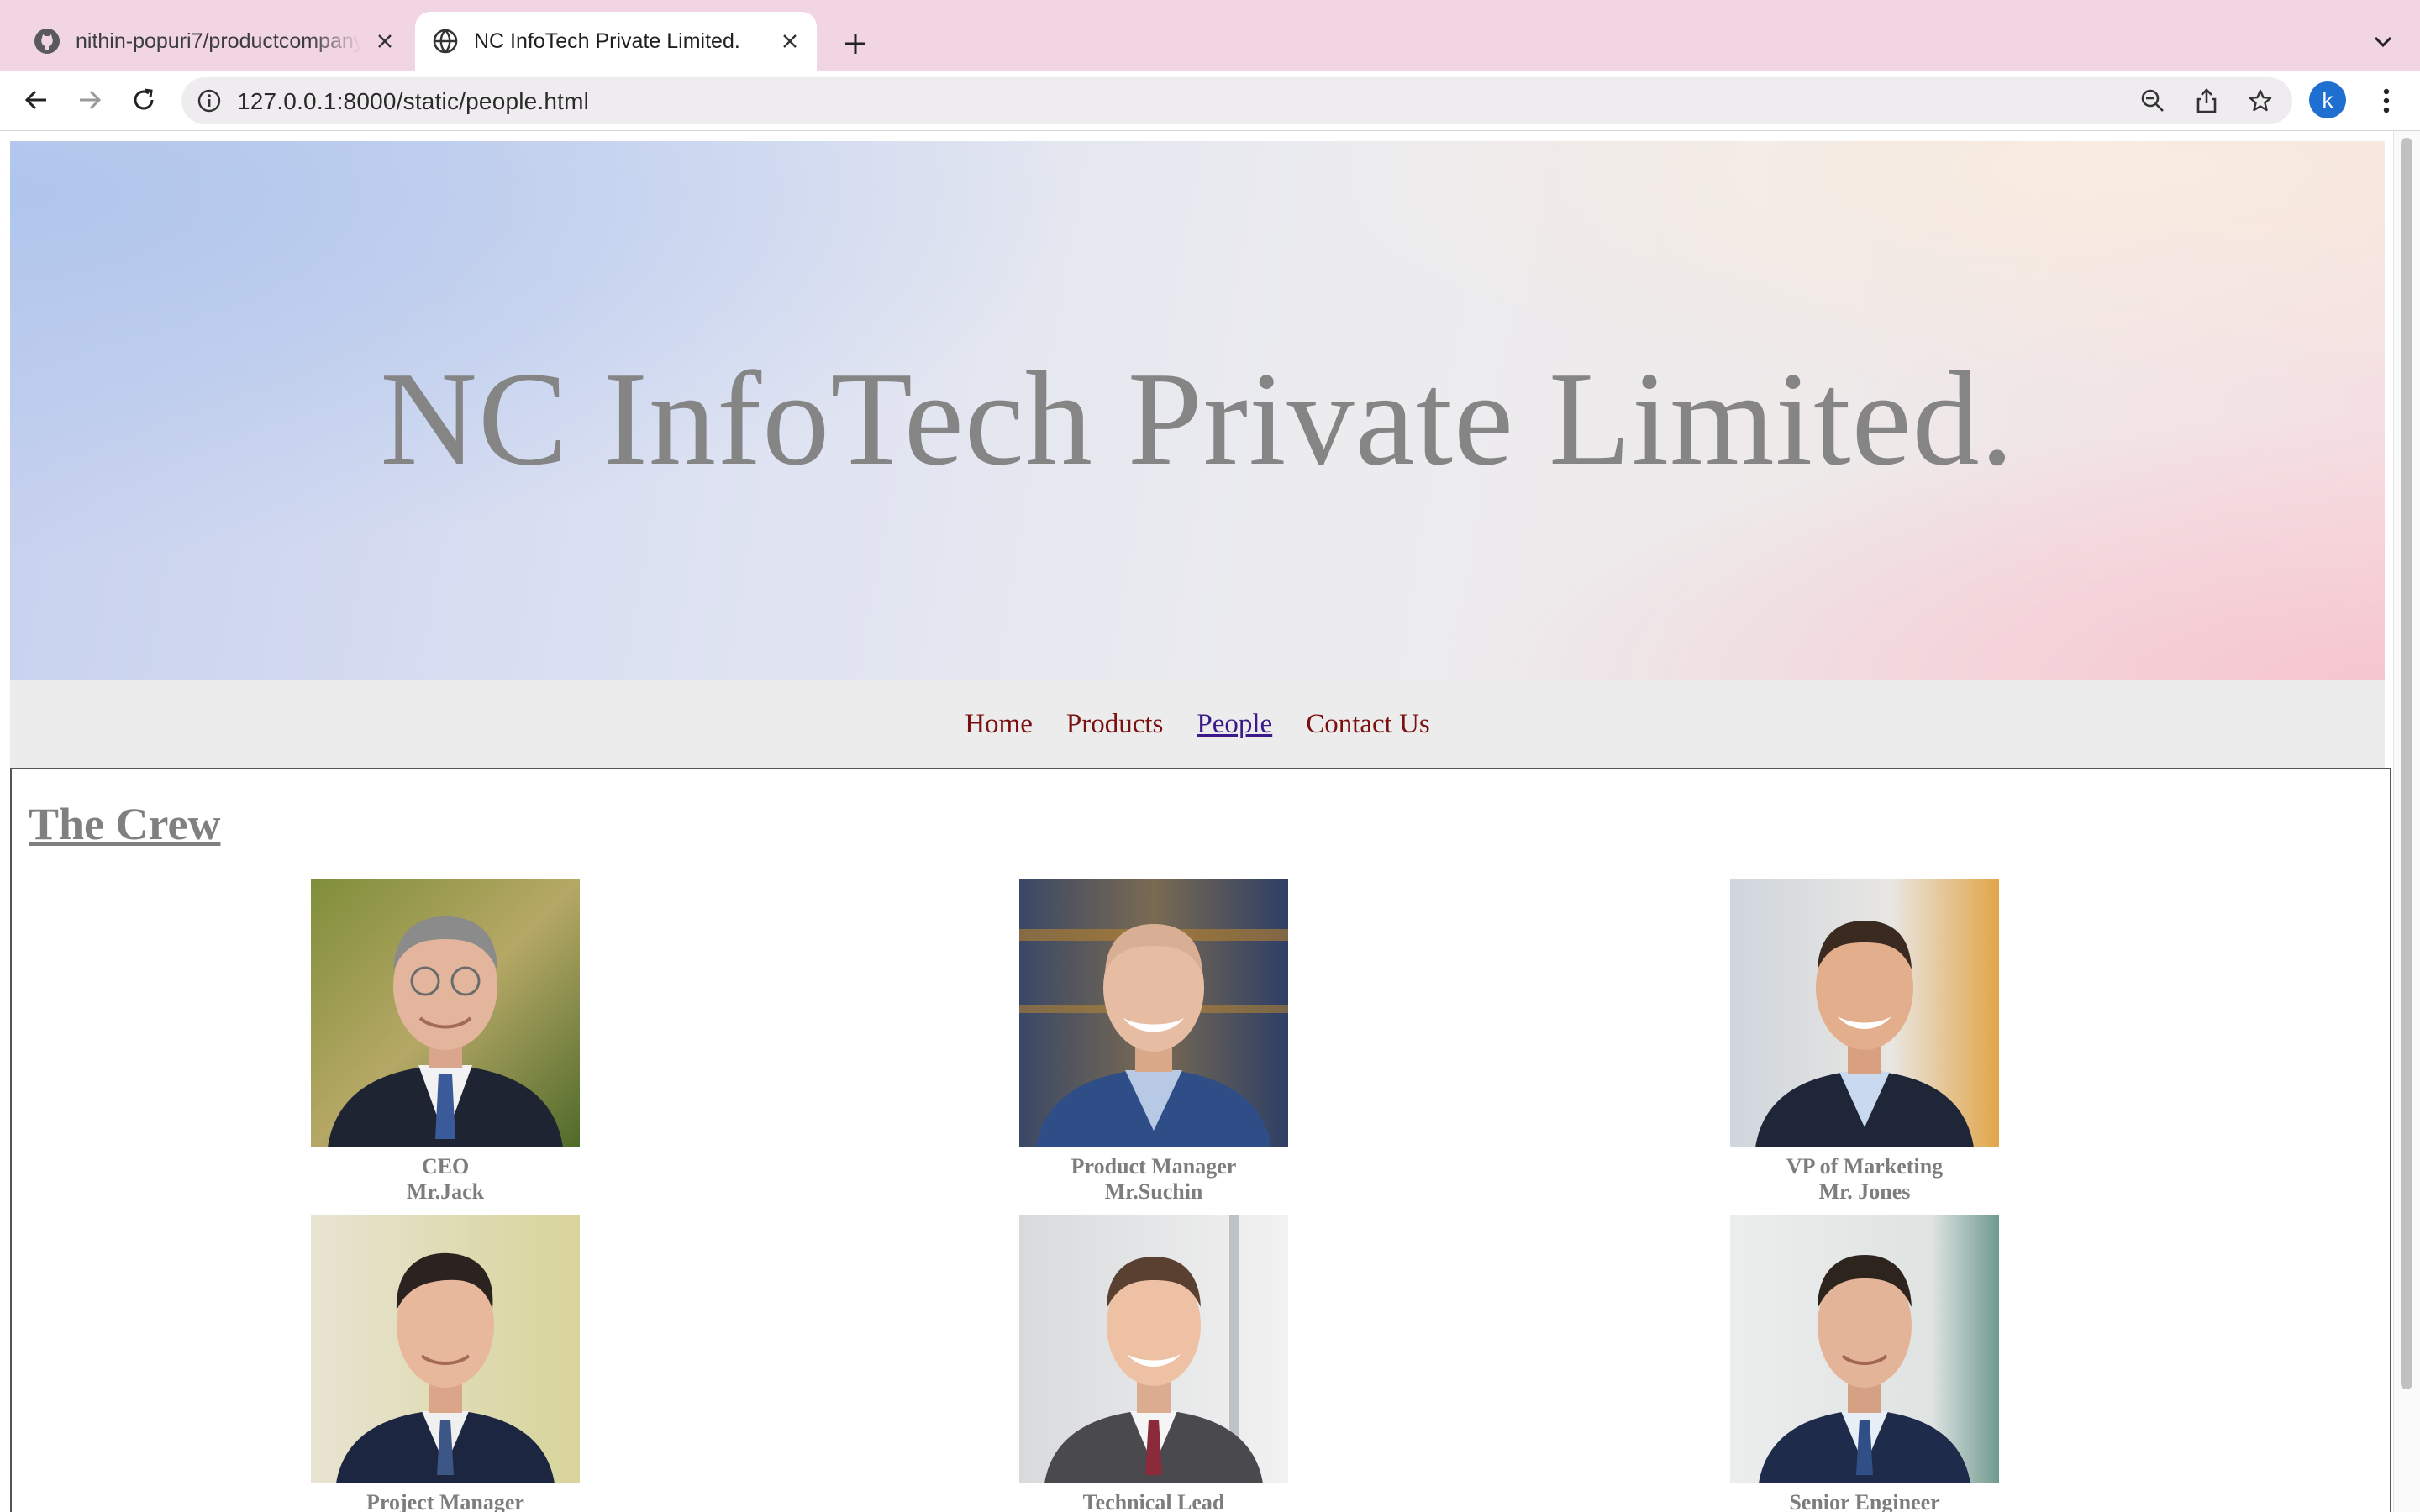  Describe the element at coordinates (1865, 1166) in the screenshot. I see `person-role: VP of Marketing` at that location.